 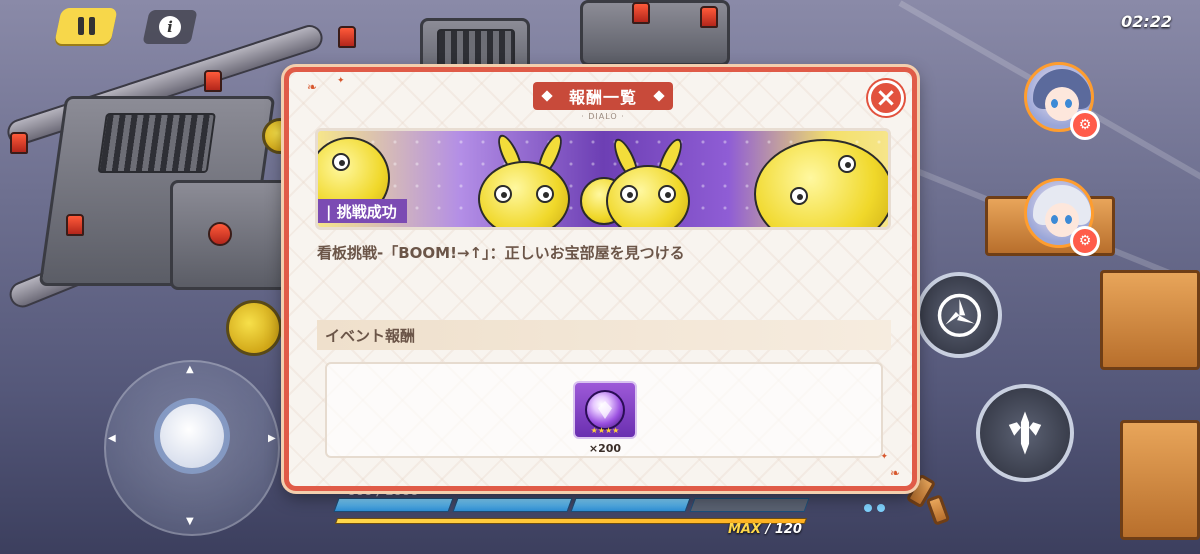 I want to click on info-button: i, so click(x=170, y=27).